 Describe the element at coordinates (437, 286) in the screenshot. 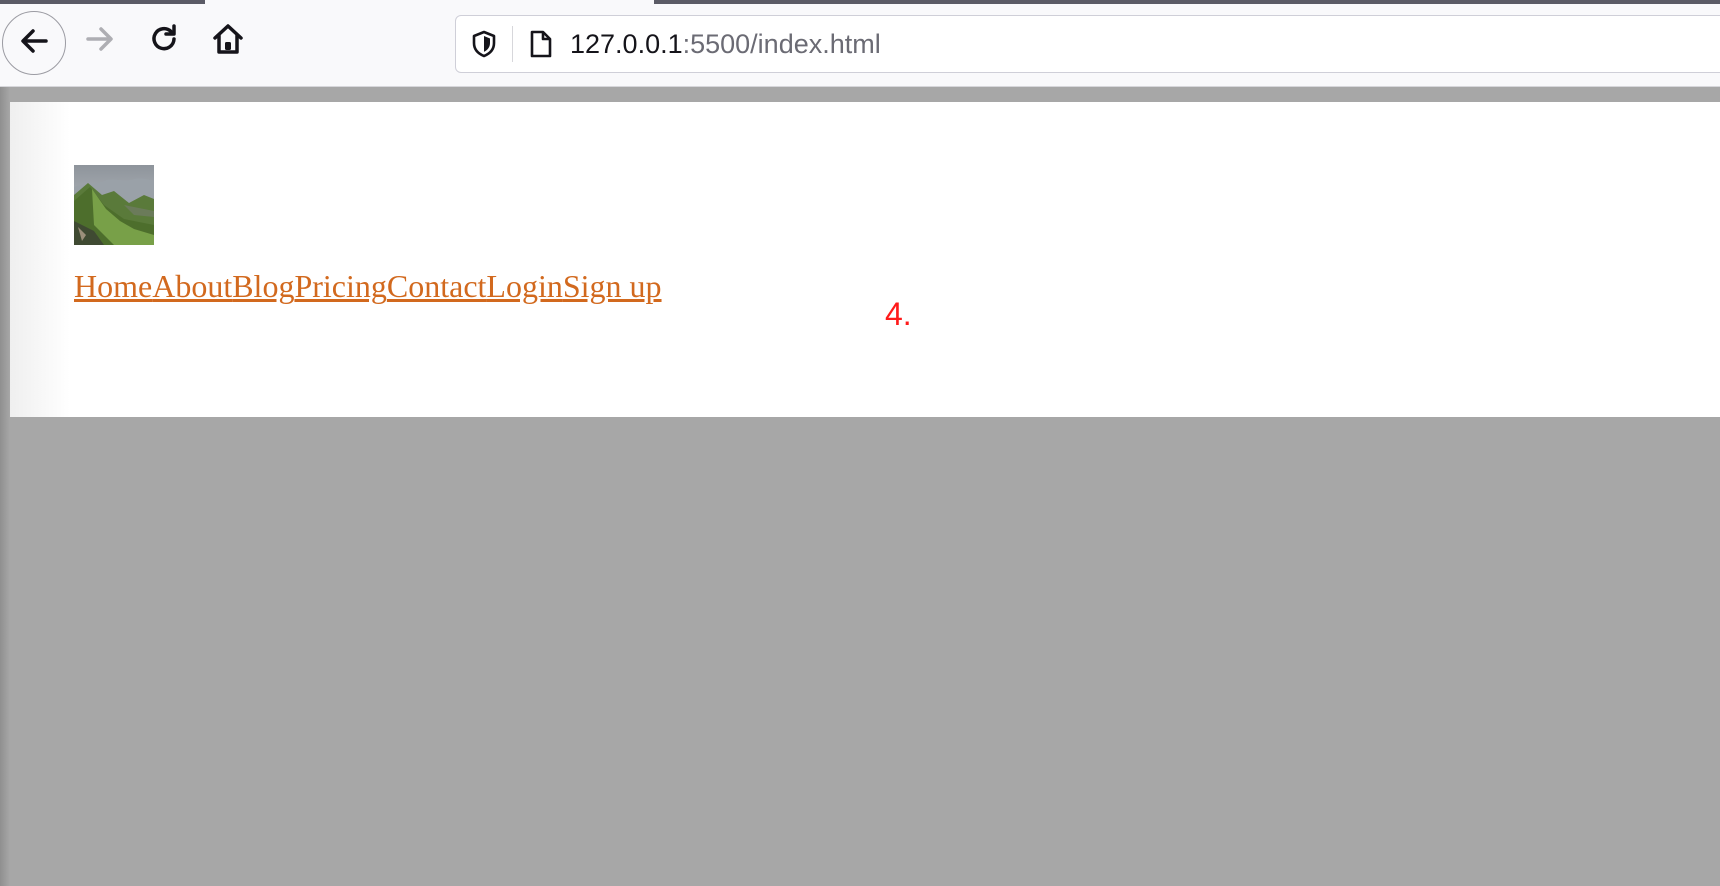

I see `nav-link-contact: Contact` at that location.